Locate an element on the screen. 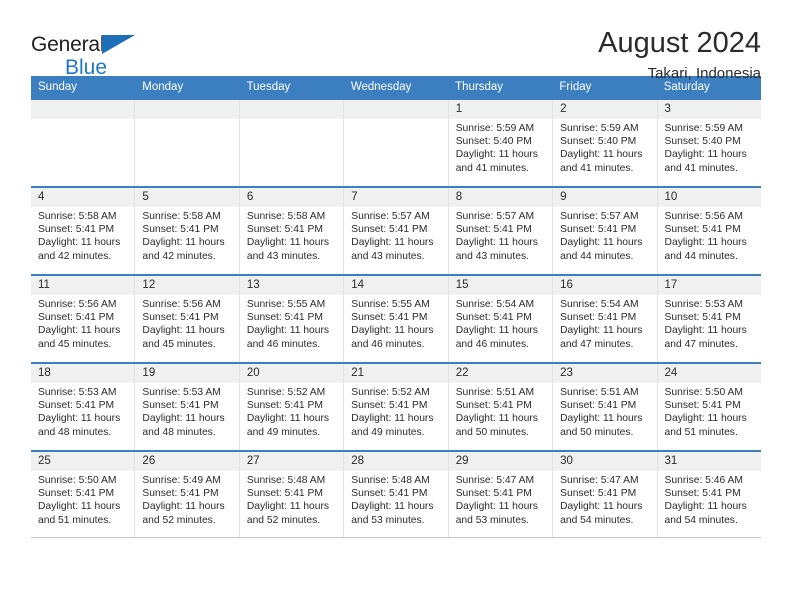 The image size is (792, 612). day-of-week-header-tuesday: Tuesday is located at coordinates (268, 87).